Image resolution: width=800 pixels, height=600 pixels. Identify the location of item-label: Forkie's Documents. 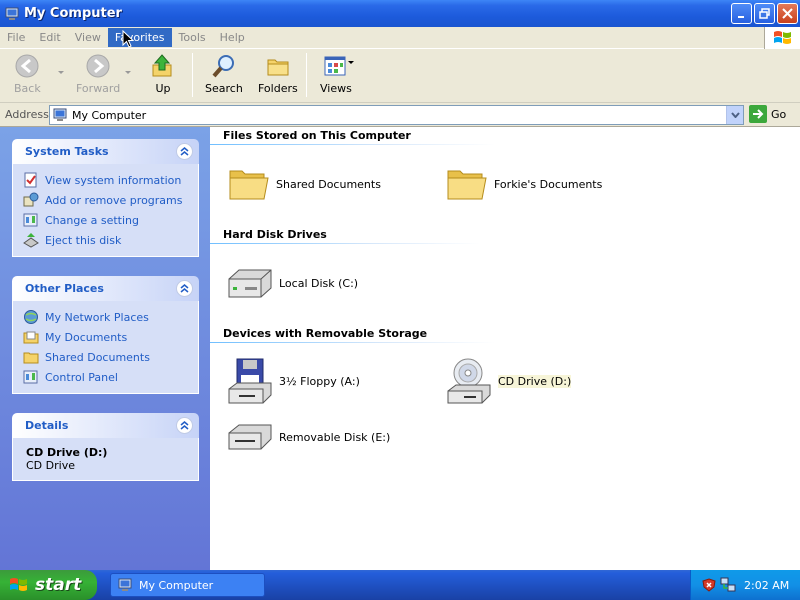
(548, 184).